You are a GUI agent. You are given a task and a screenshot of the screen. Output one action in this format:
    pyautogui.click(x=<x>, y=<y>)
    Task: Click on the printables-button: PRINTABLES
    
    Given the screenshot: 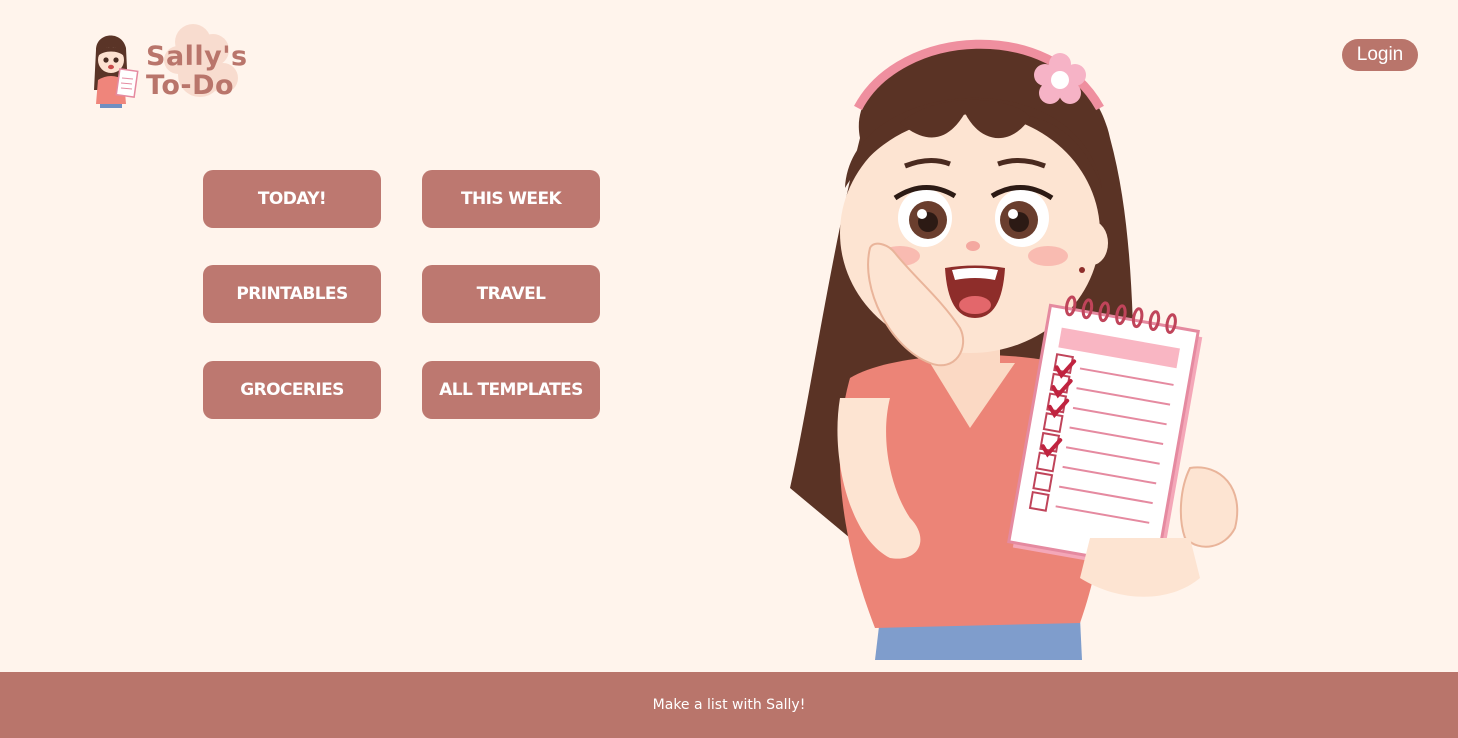 What is the action you would take?
    pyautogui.click(x=292, y=294)
    